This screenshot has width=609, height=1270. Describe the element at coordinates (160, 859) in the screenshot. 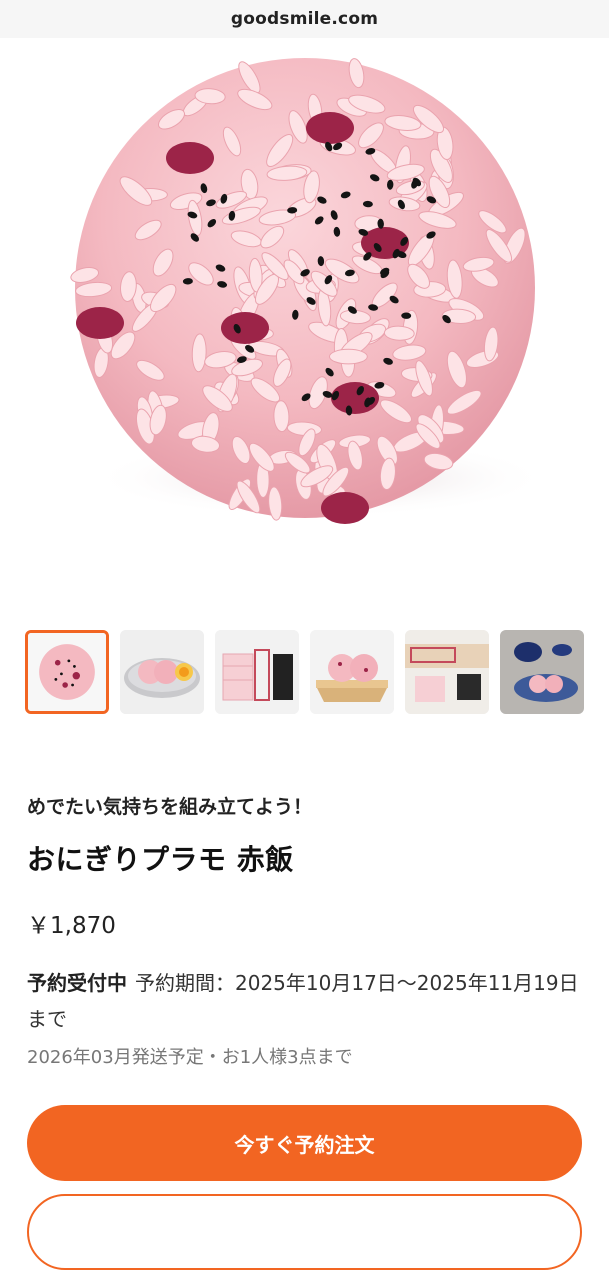

I see `product-title: おにぎりプラモ 赤飯` at that location.